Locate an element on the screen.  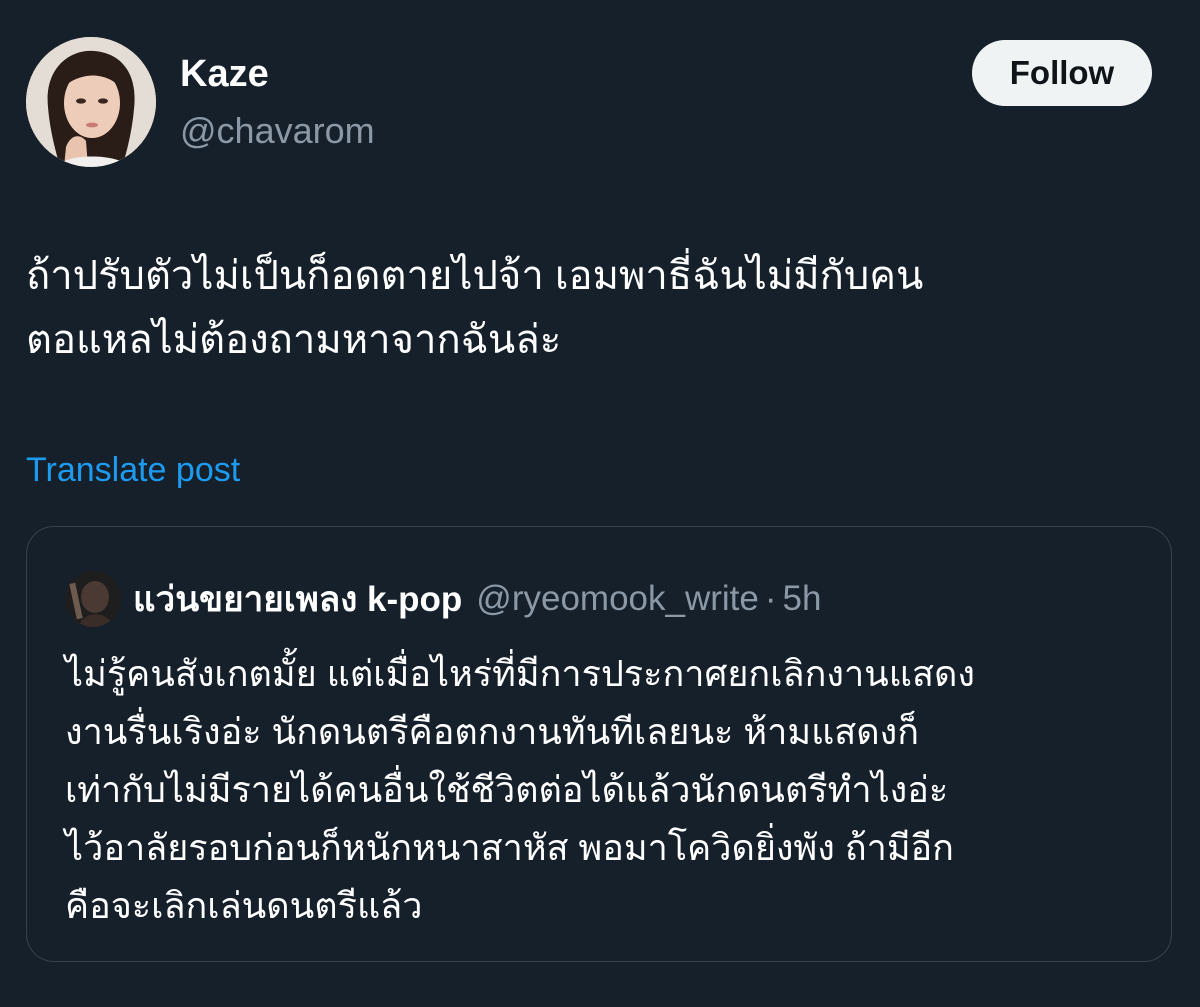
author-display-name: Kaze is located at coordinates (224, 74).